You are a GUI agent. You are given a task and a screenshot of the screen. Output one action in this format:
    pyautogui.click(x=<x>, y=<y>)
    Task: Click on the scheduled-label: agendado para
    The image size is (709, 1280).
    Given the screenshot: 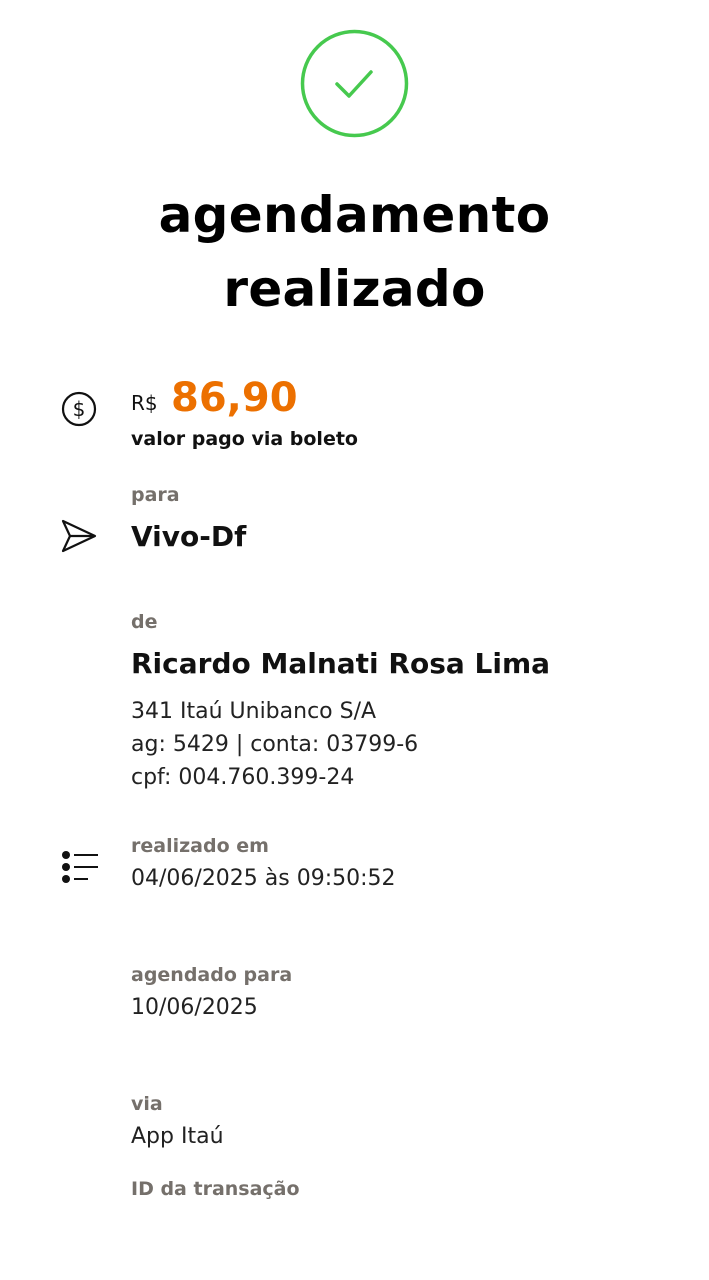 What is the action you would take?
    pyautogui.click(x=212, y=975)
    